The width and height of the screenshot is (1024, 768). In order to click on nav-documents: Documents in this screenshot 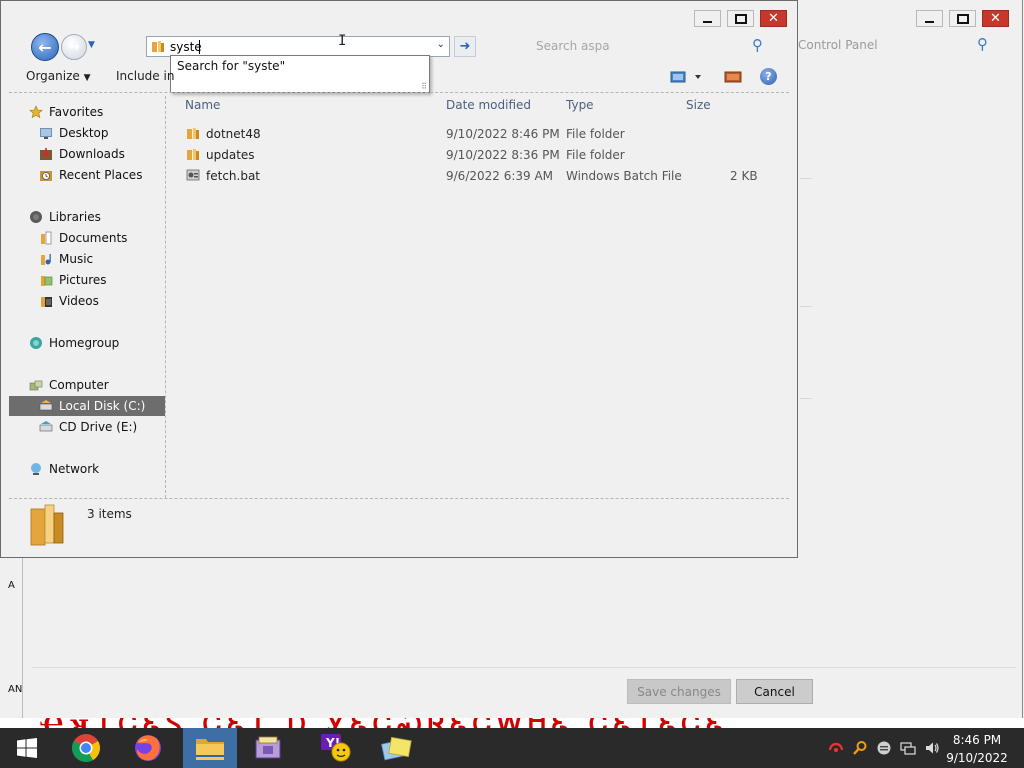, I will do `click(83, 238)`.